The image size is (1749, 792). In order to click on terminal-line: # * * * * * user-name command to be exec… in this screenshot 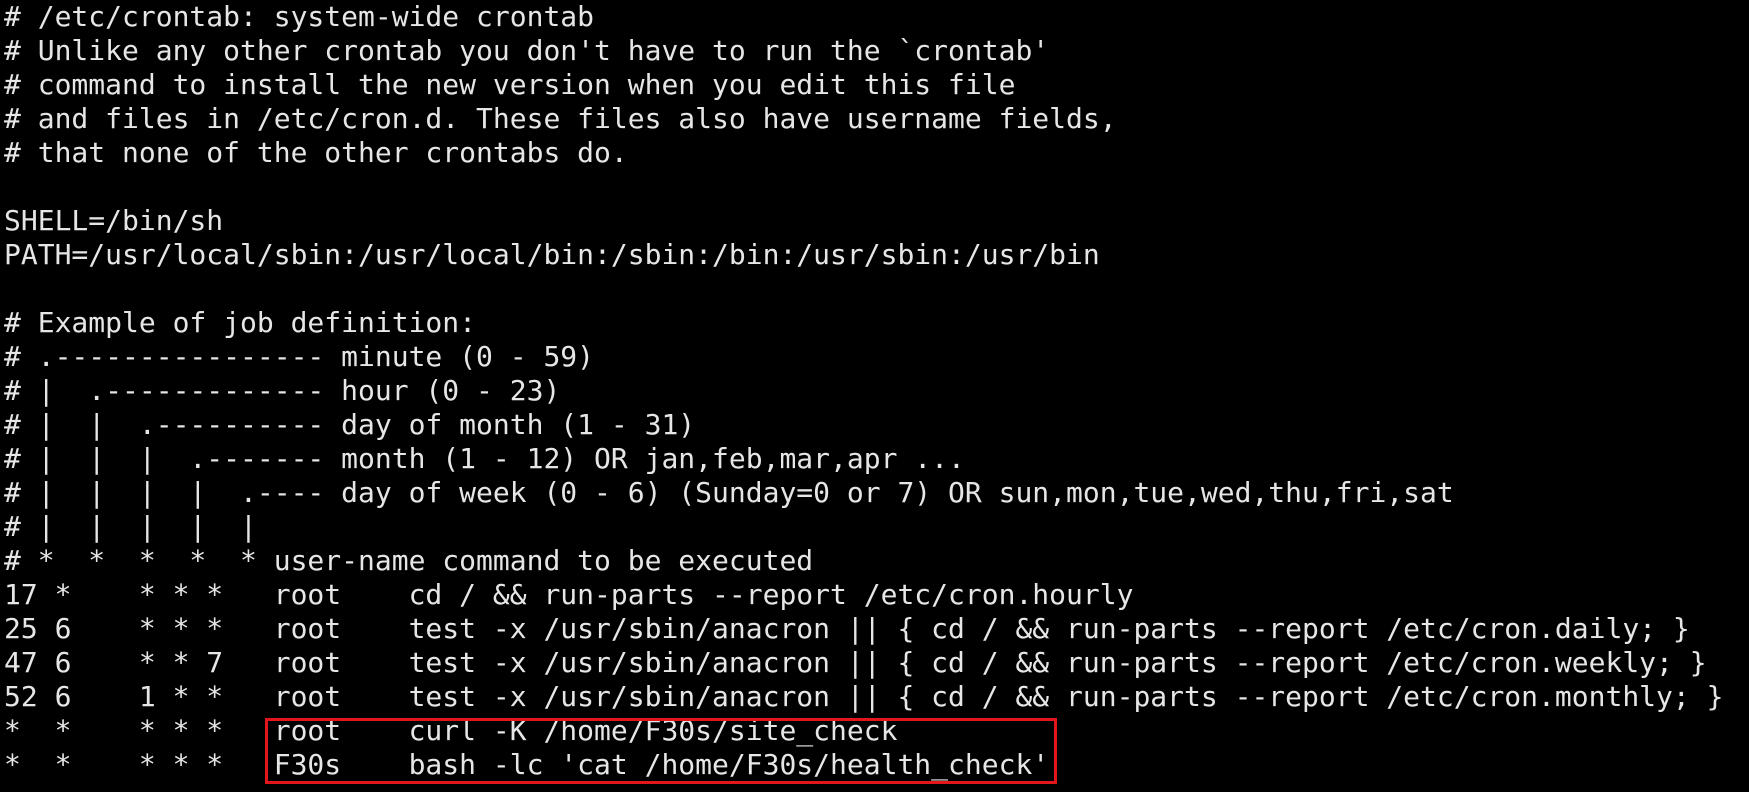, I will do `click(409, 560)`.